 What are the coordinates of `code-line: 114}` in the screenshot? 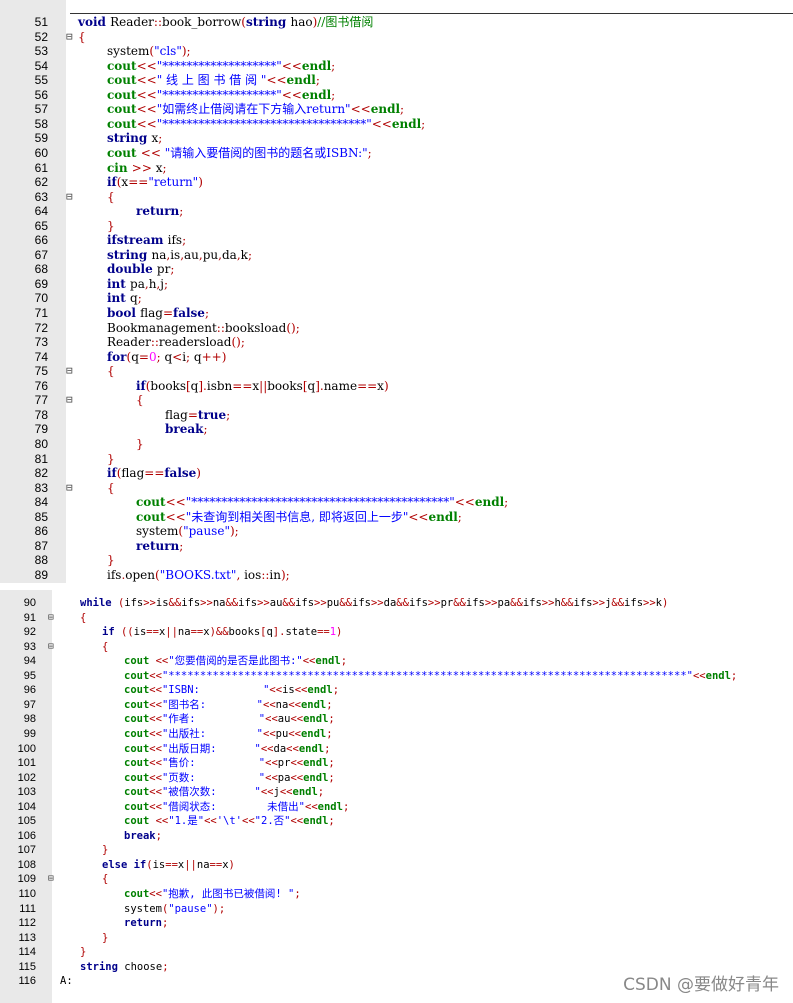 It's located at (396, 952).